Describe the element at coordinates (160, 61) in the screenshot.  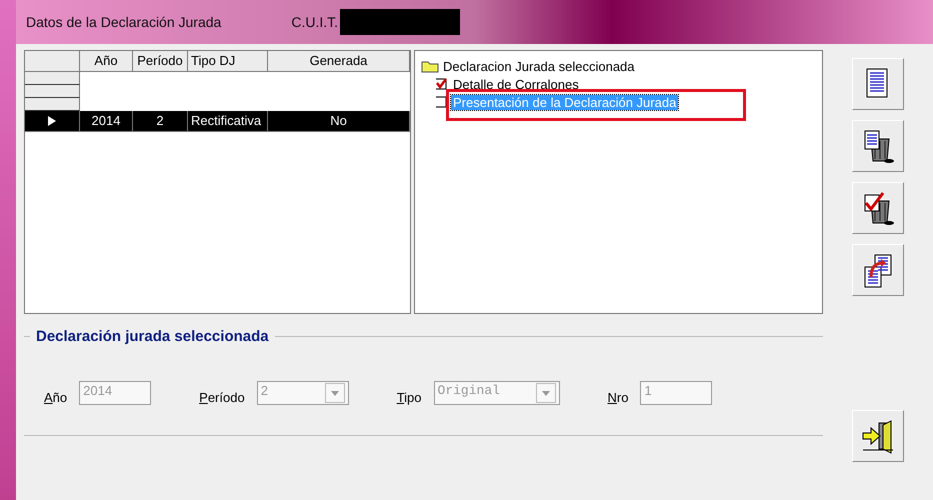
I see `column-header: Período` at that location.